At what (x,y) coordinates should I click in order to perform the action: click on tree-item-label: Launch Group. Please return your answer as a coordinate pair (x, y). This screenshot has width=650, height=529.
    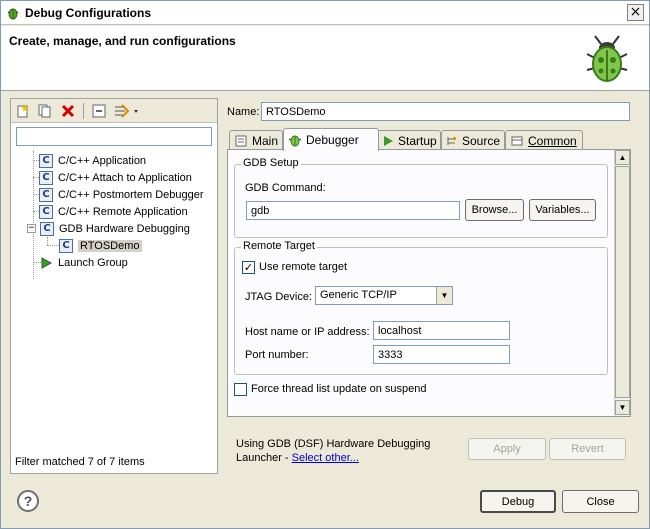
    Looking at the image, I should click on (93, 262).